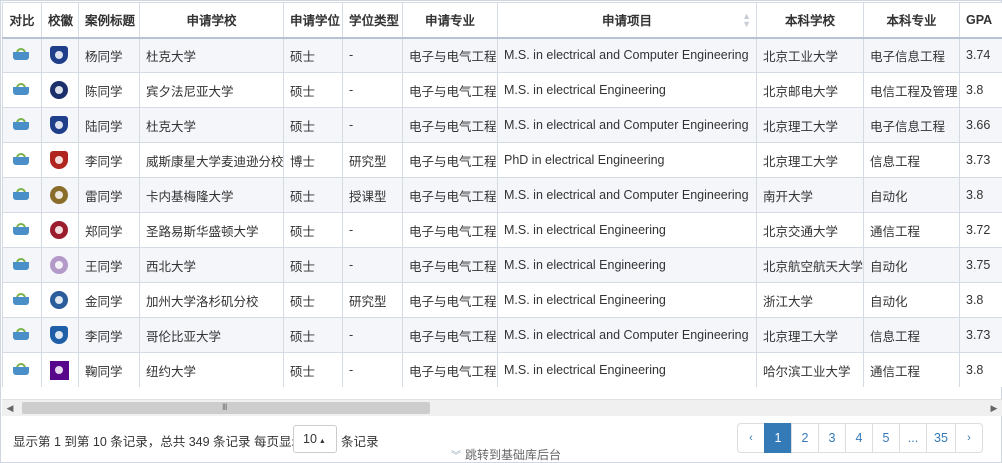  What do you see at coordinates (22, 20) in the screenshot?
I see `column-header-compare: 对比` at bounding box center [22, 20].